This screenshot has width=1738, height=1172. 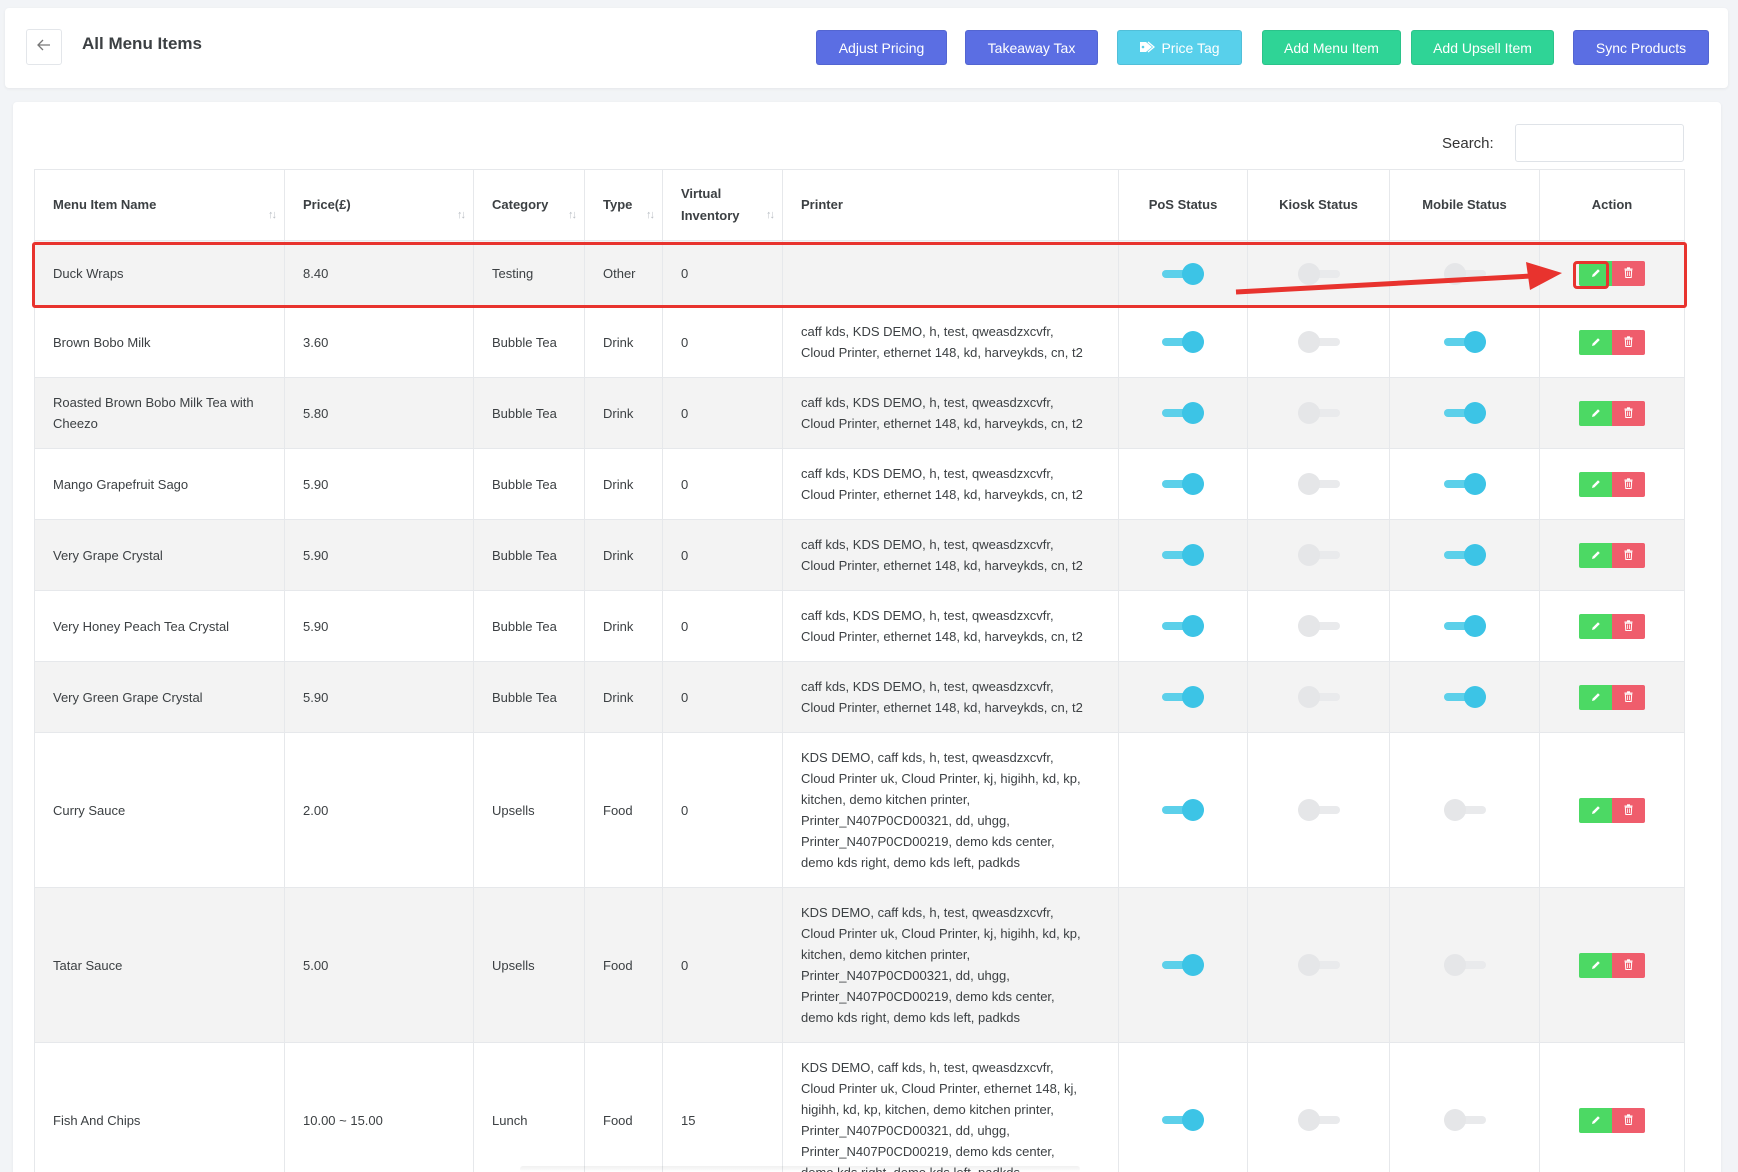 I want to click on cell-type: Food, so click(x=623, y=810).